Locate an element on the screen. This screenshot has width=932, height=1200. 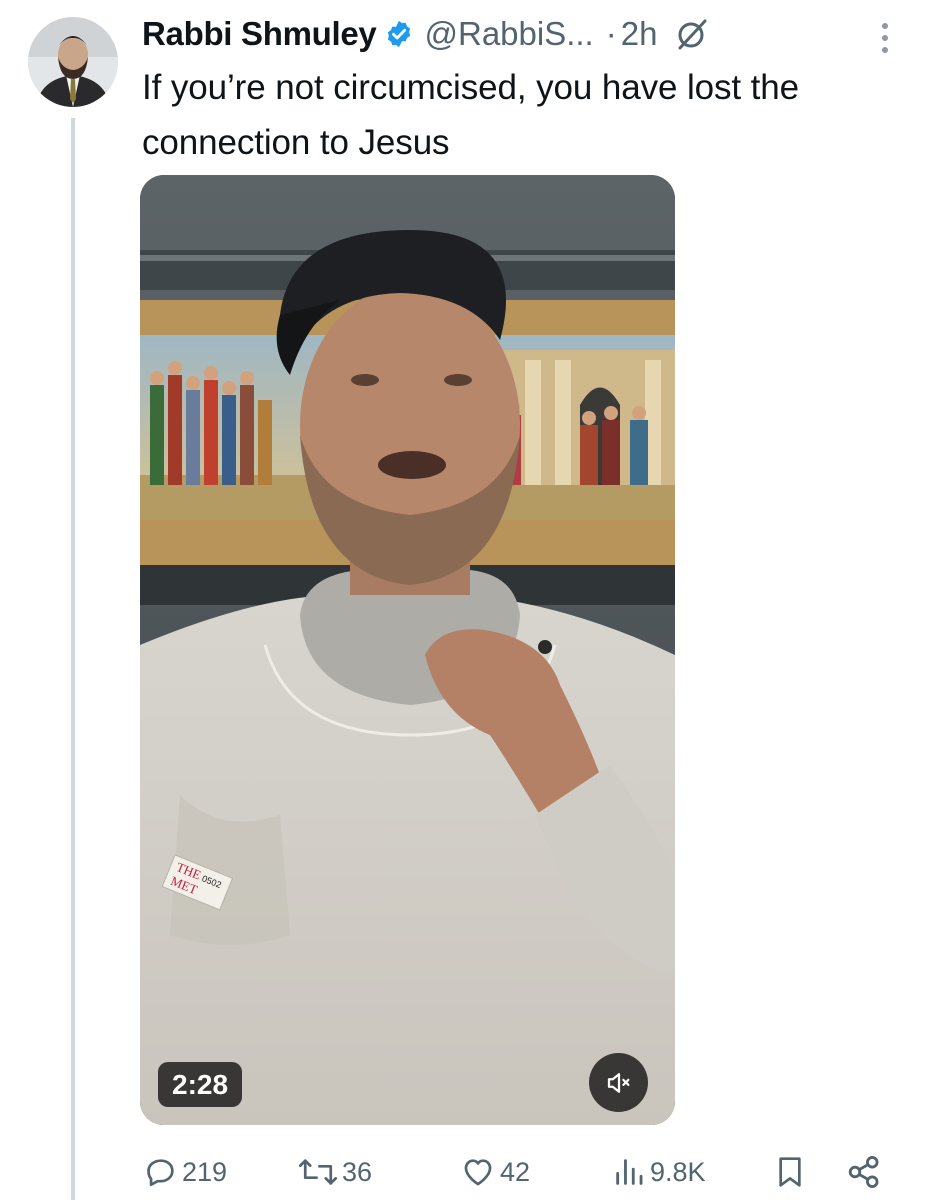
speaker-muted-icon is located at coordinates (618, 1082).